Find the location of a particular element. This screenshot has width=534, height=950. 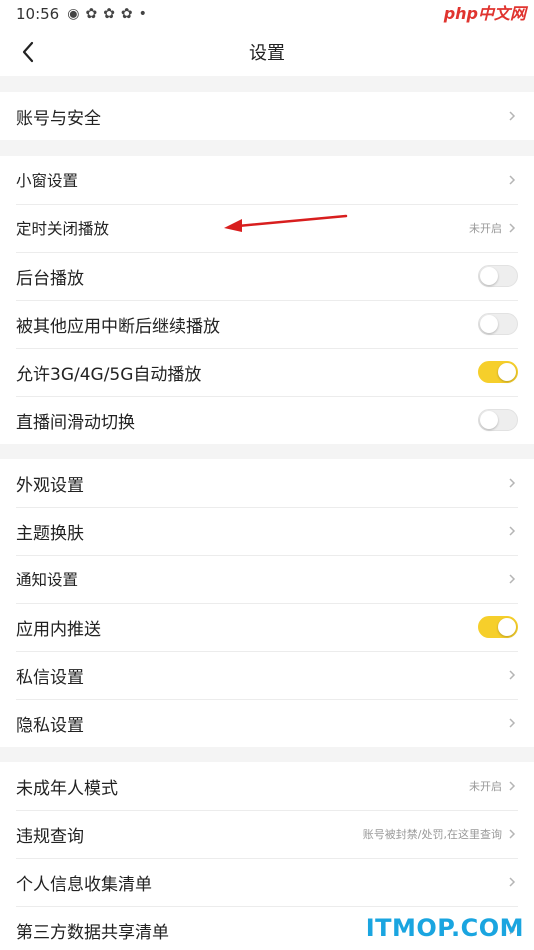

settings-group-account: 账号与安全 is located at coordinates (267, 116).